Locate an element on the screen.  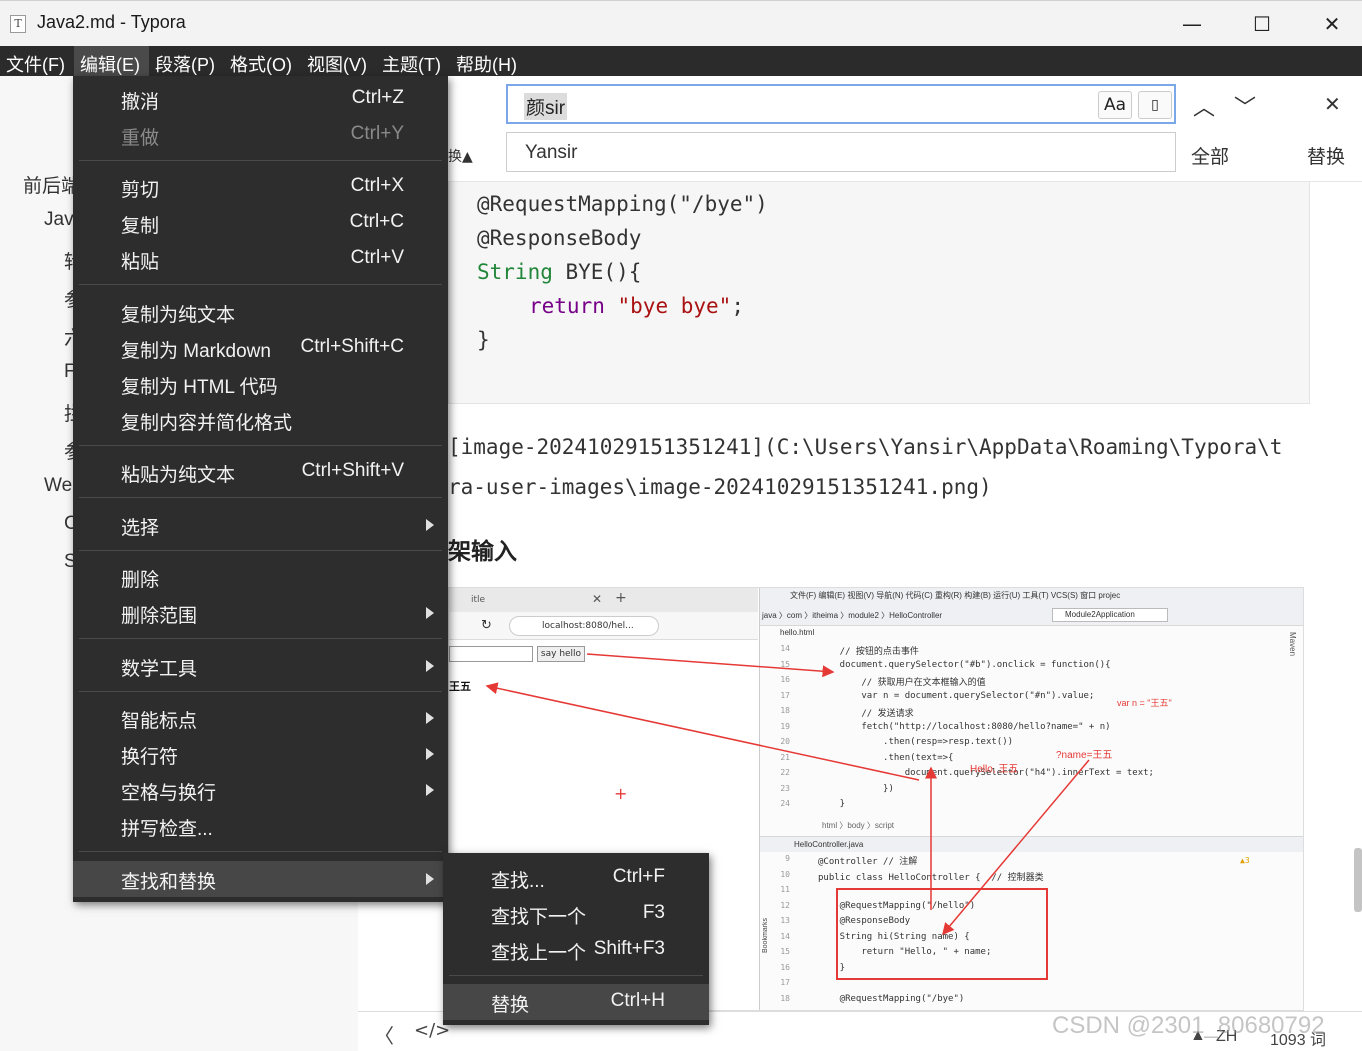
menu-item-label: 剪切 is located at coordinates (140, 190).